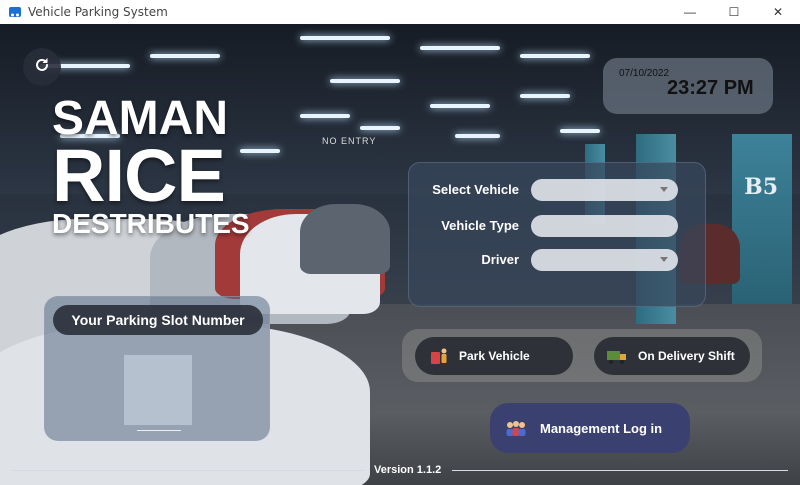 The height and width of the screenshot is (485, 800). Describe the element at coordinates (408, 470) in the screenshot. I see `version-label: Version 1.1.2` at that location.